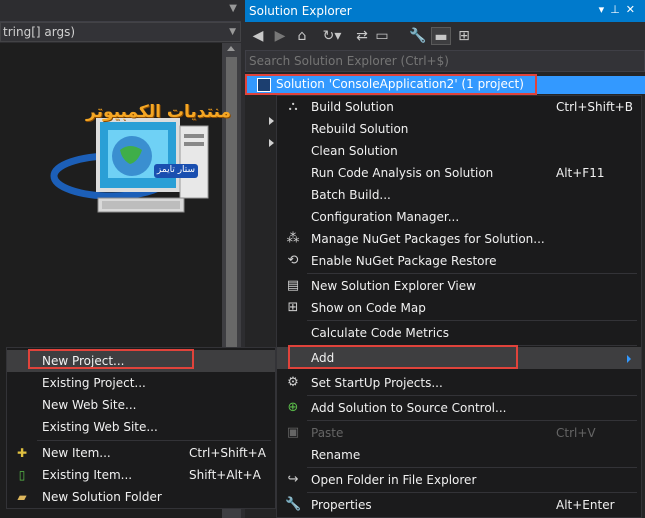  What do you see at coordinates (293, 407) in the screenshot?
I see `source-control-icon: ⊕` at bounding box center [293, 407].